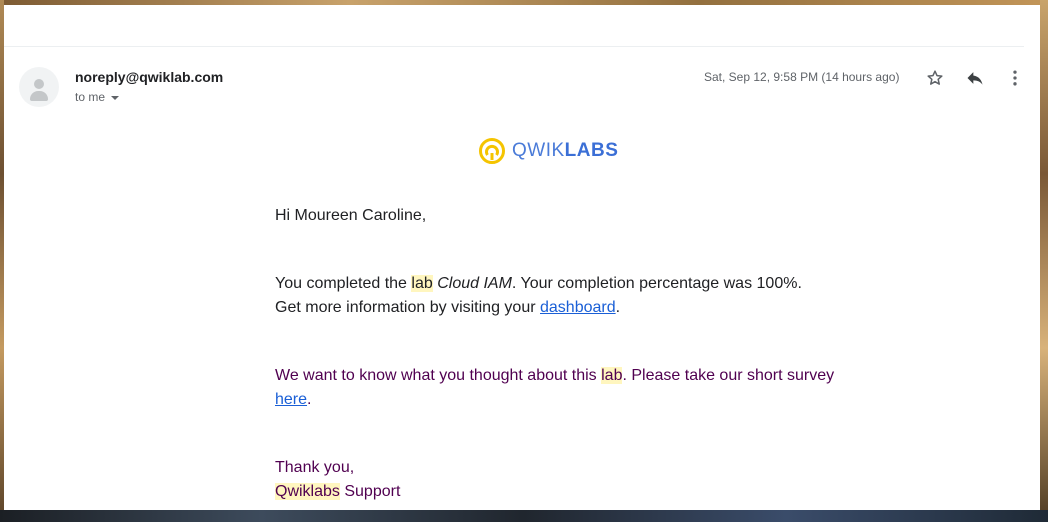  Describe the element at coordinates (370, 491) in the screenshot. I see `signature-rest: Support` at that location.